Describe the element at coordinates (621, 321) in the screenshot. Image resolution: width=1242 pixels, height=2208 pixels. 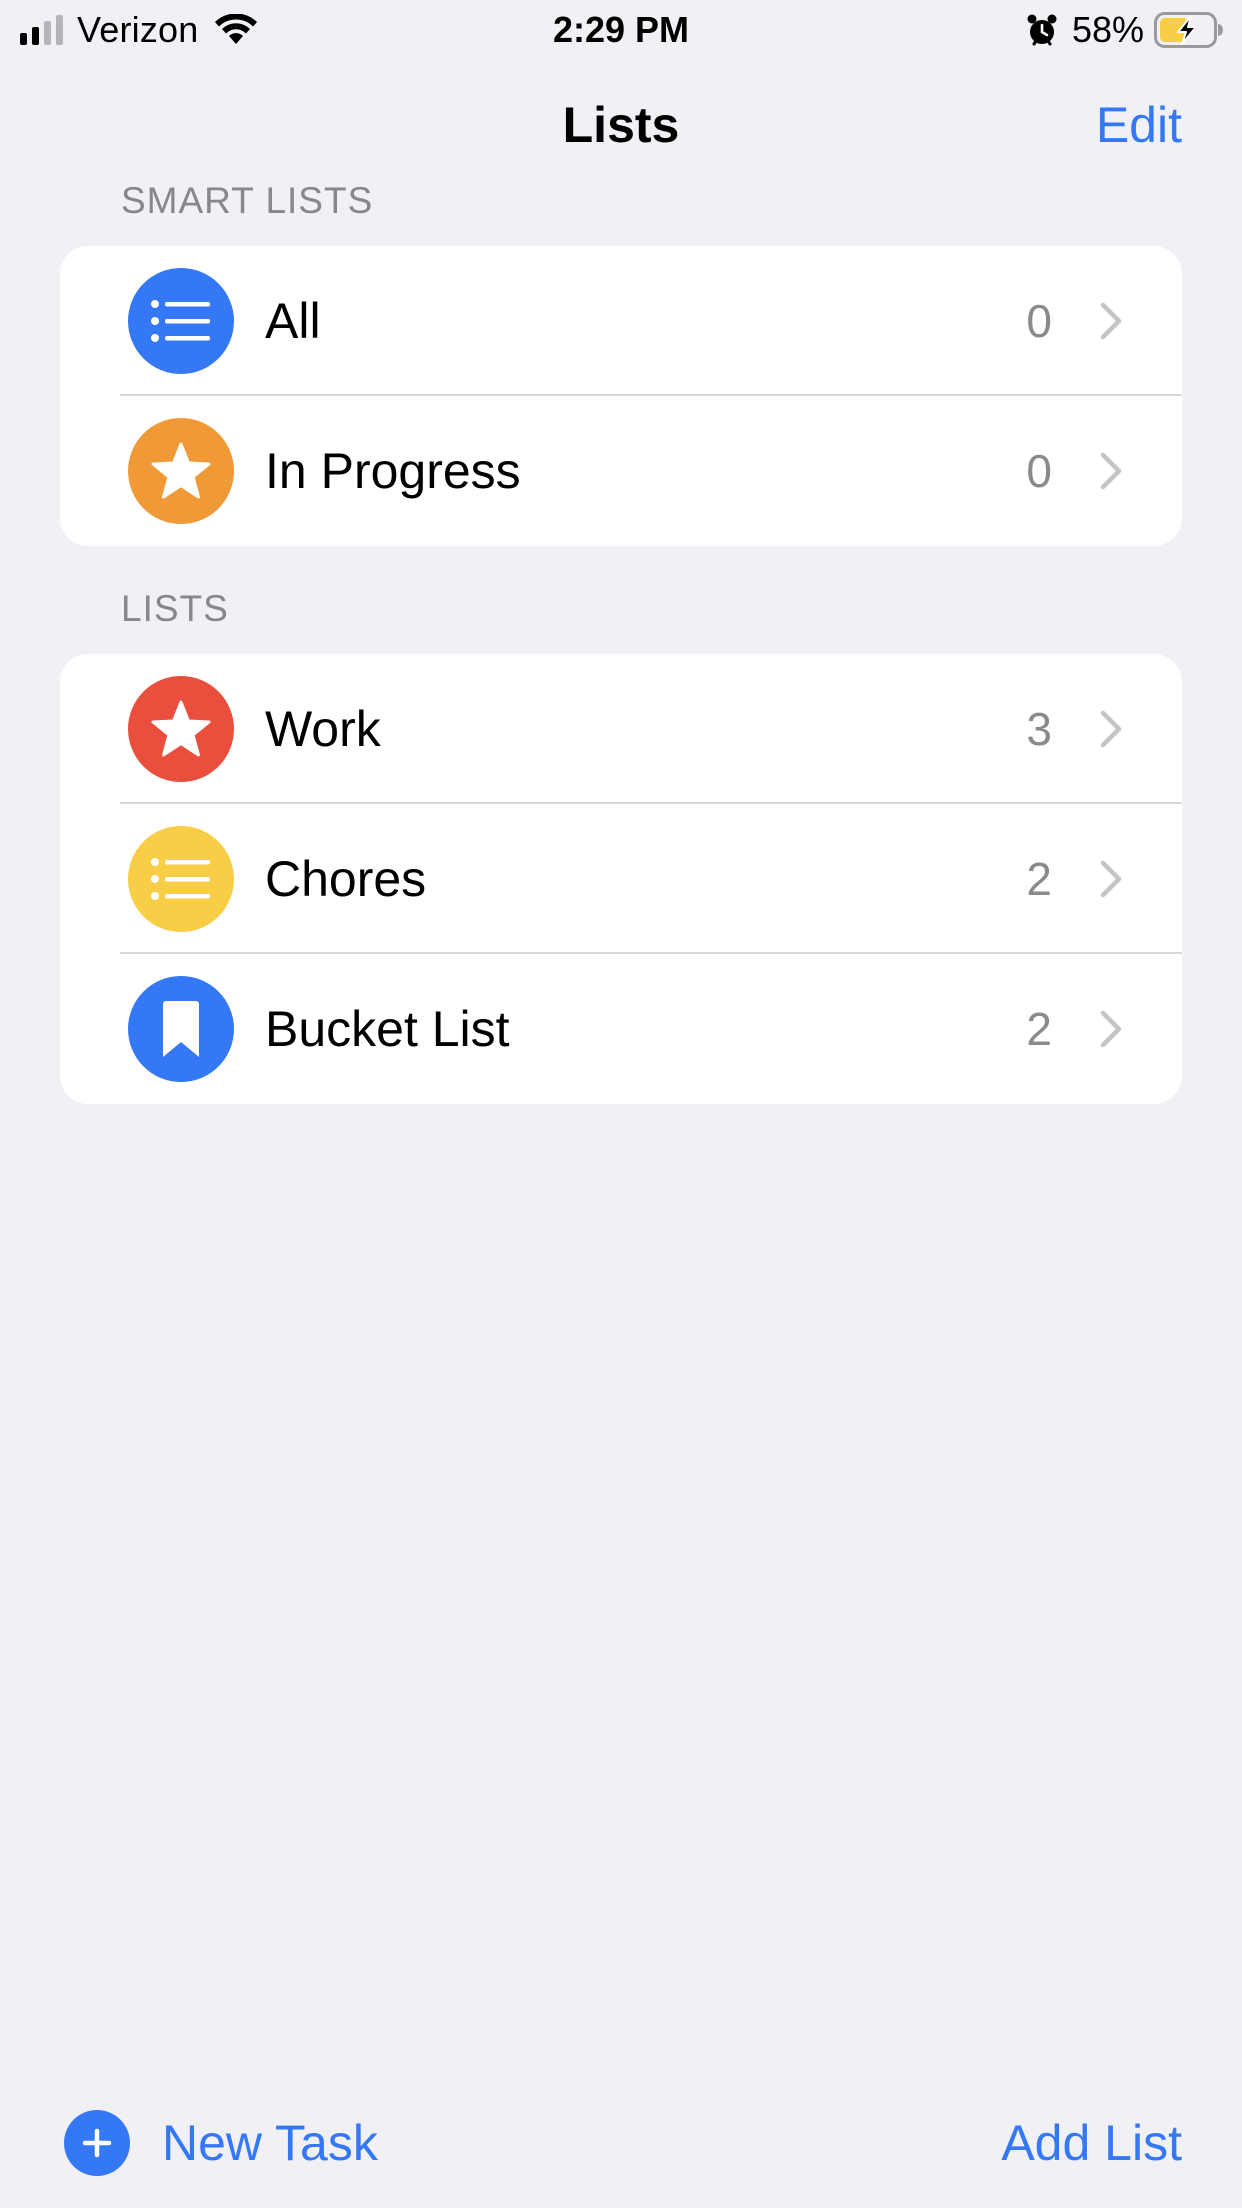
I see `smart-list-item-all: All 0` at that location.